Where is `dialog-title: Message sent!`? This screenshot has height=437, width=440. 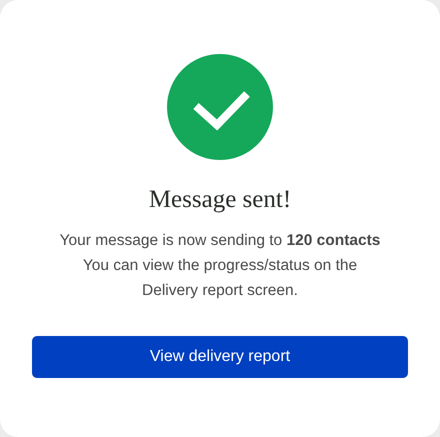
dialog-title: Message sent! is located at coordinates (220, 200).